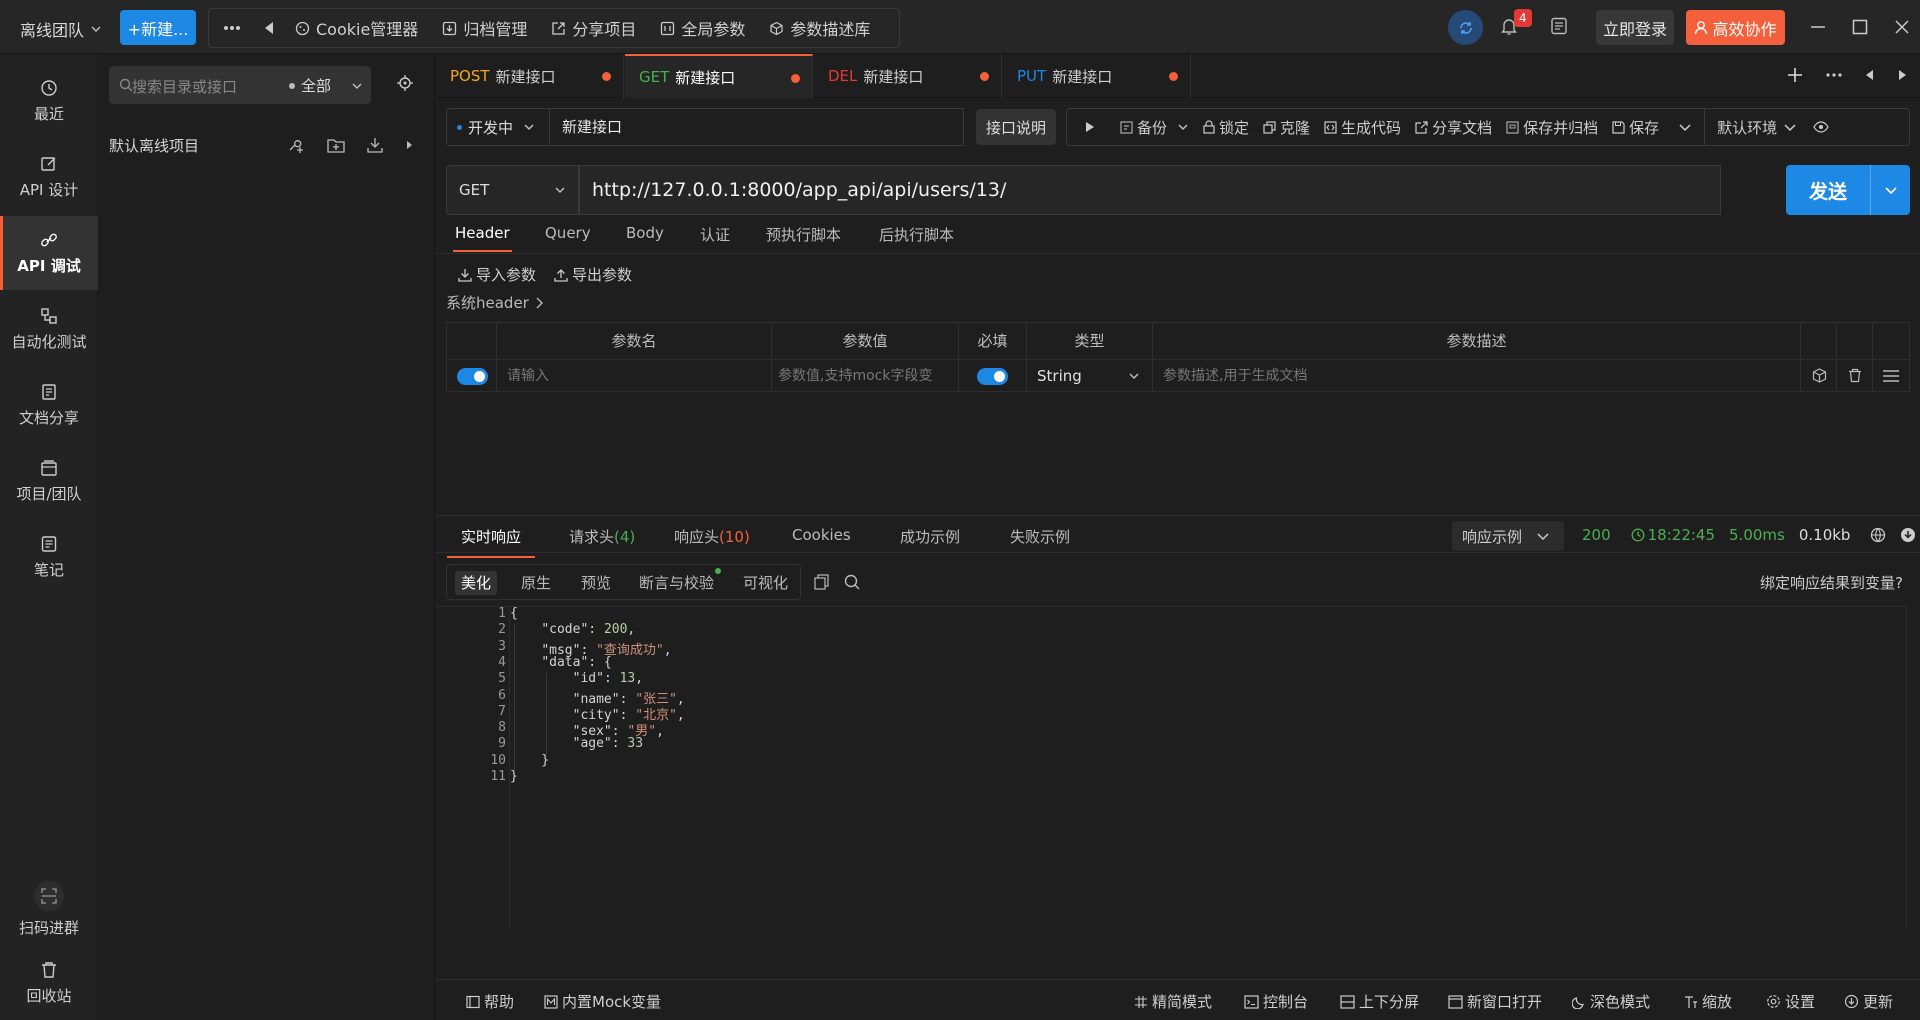 The height and width of the screenshot is (1020, 1920). What do you see at coordinates (1226, 127) in the screenshot?
I see `lock-button: 锁定` at bounding box center [1226, 127].